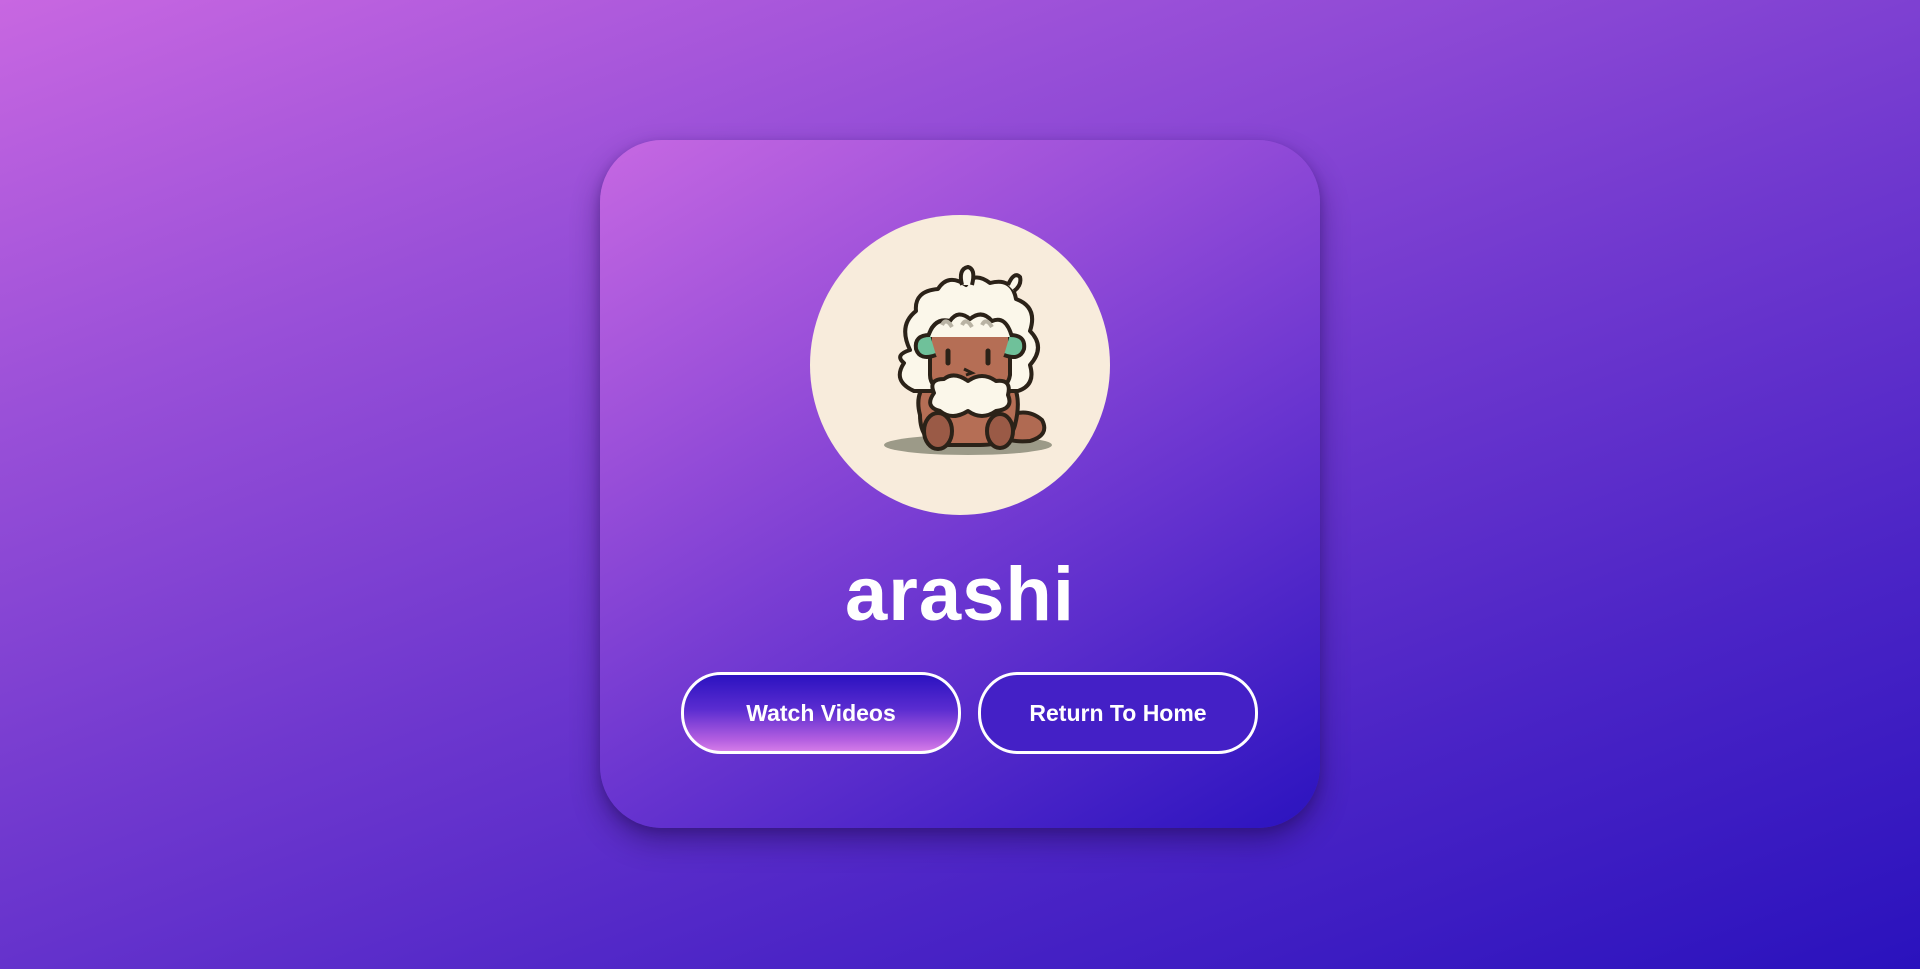  Describe the element at coordinates (960, 594) in the screenshot. I see `profile-name: arashi` at that location.